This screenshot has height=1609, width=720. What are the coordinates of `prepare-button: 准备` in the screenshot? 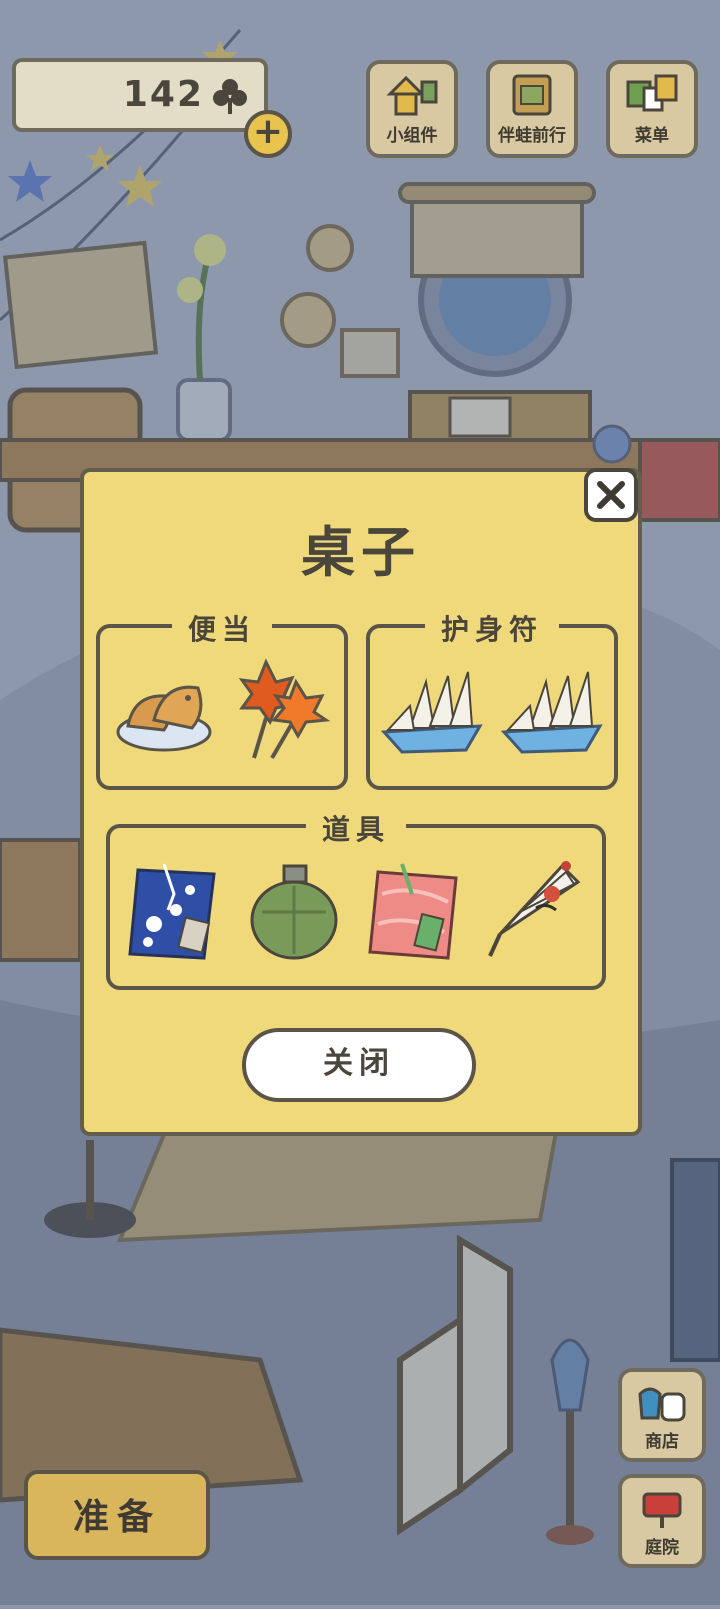 It's located at (117, 1515).